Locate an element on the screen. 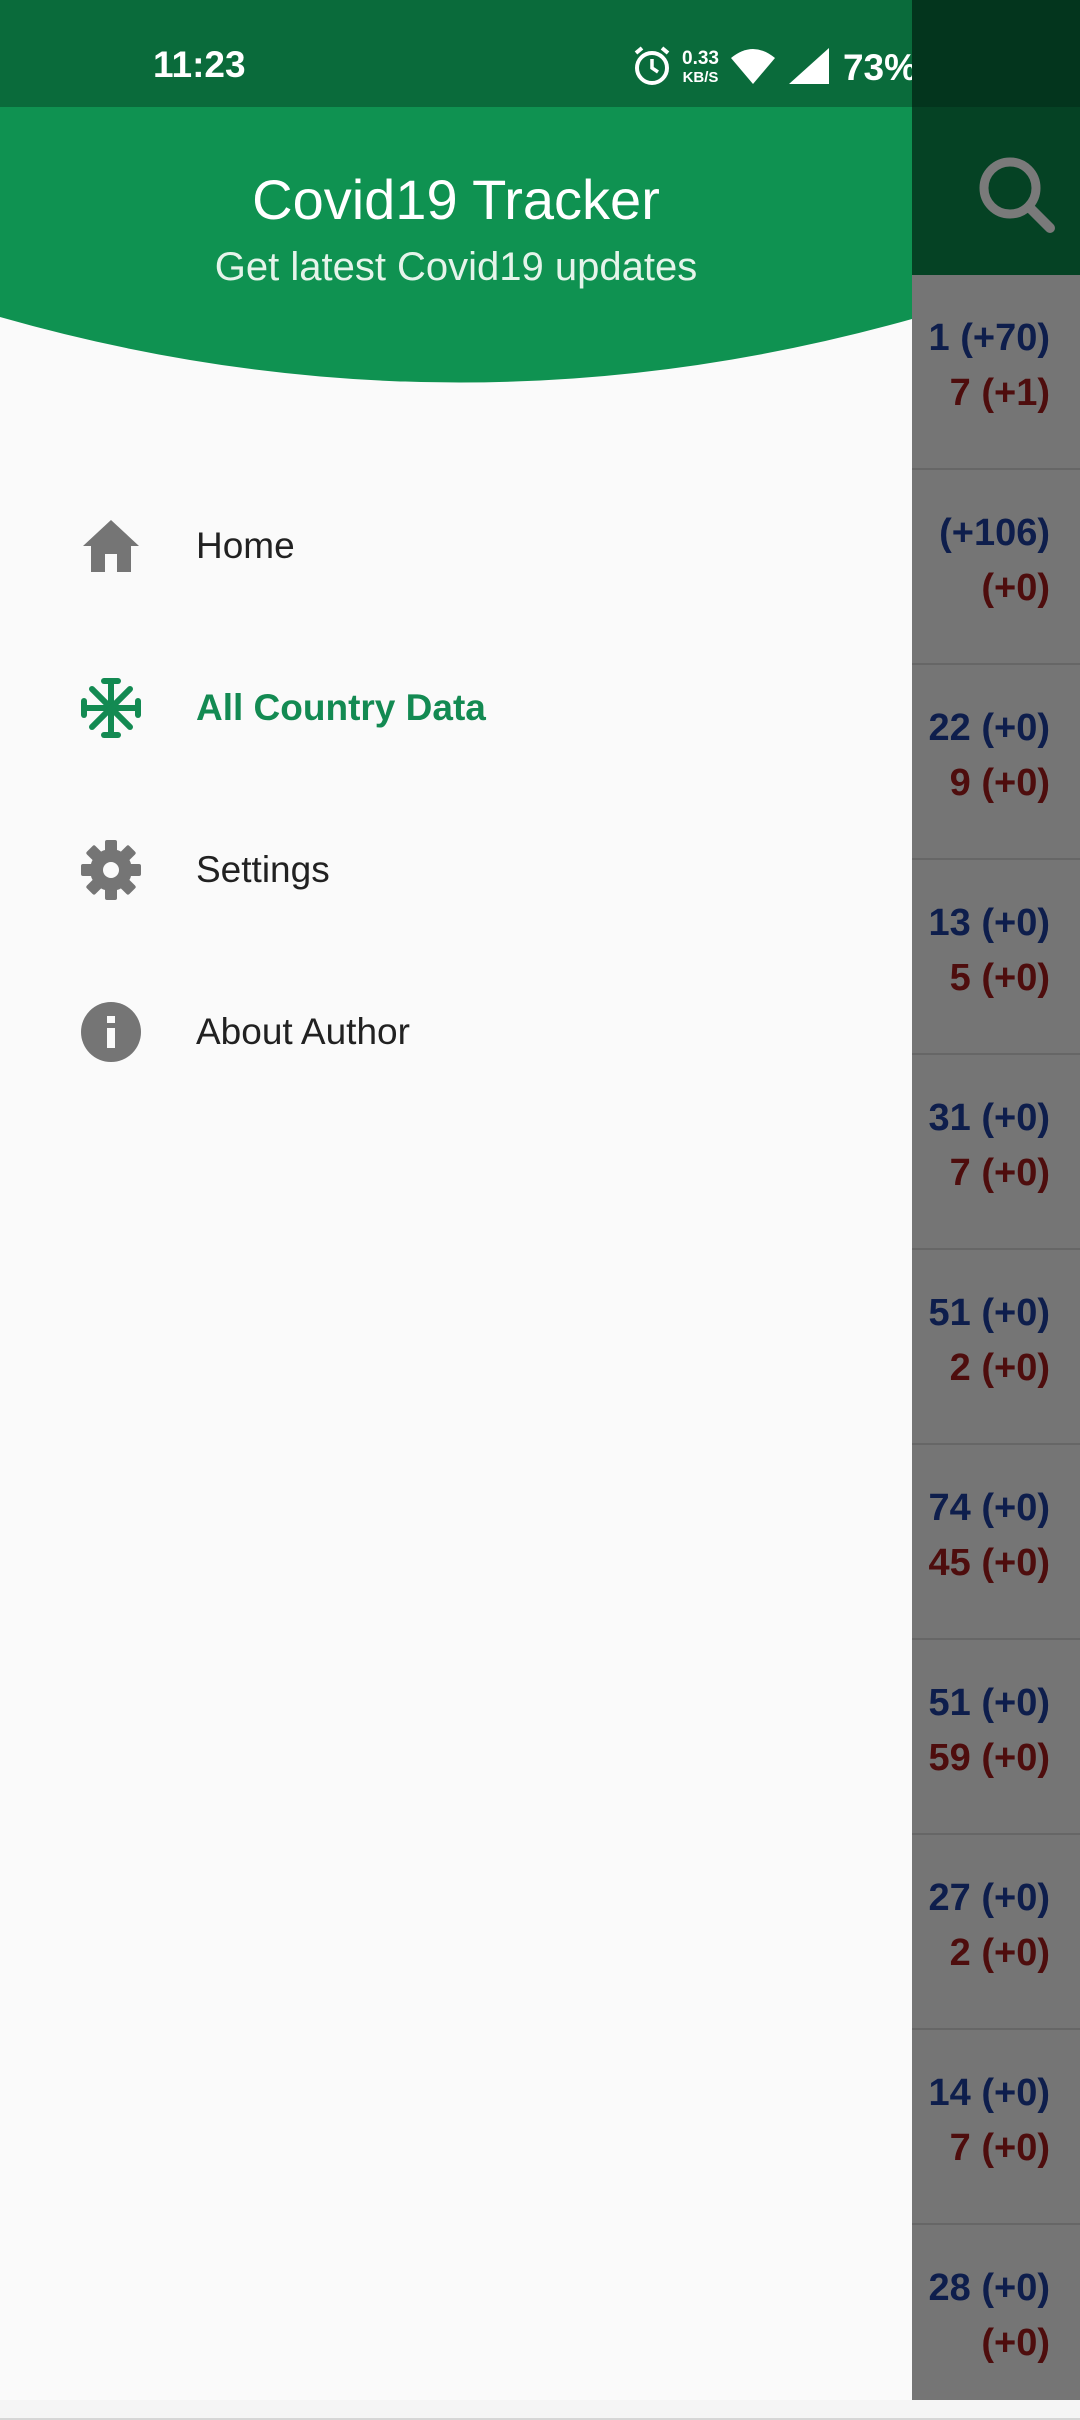  home-icon is located at coordinates (111, 546).